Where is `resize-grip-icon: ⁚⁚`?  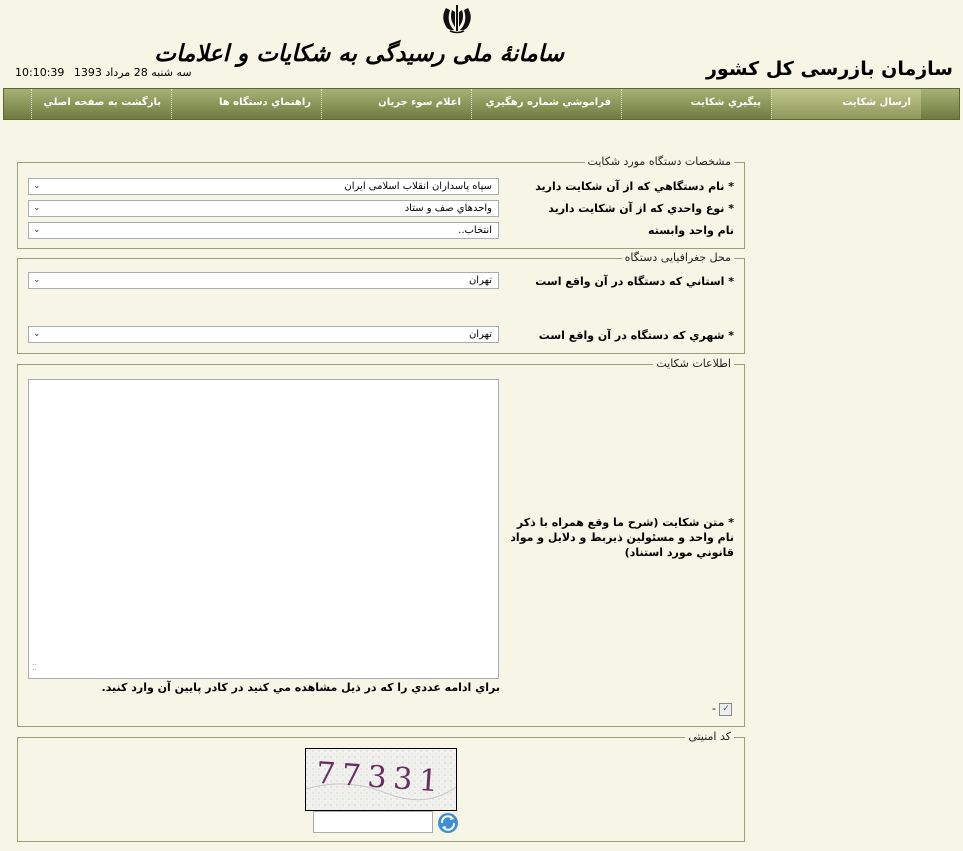 resize-grip-icon: ⁚⁚ is located at coordinates (34, 667).